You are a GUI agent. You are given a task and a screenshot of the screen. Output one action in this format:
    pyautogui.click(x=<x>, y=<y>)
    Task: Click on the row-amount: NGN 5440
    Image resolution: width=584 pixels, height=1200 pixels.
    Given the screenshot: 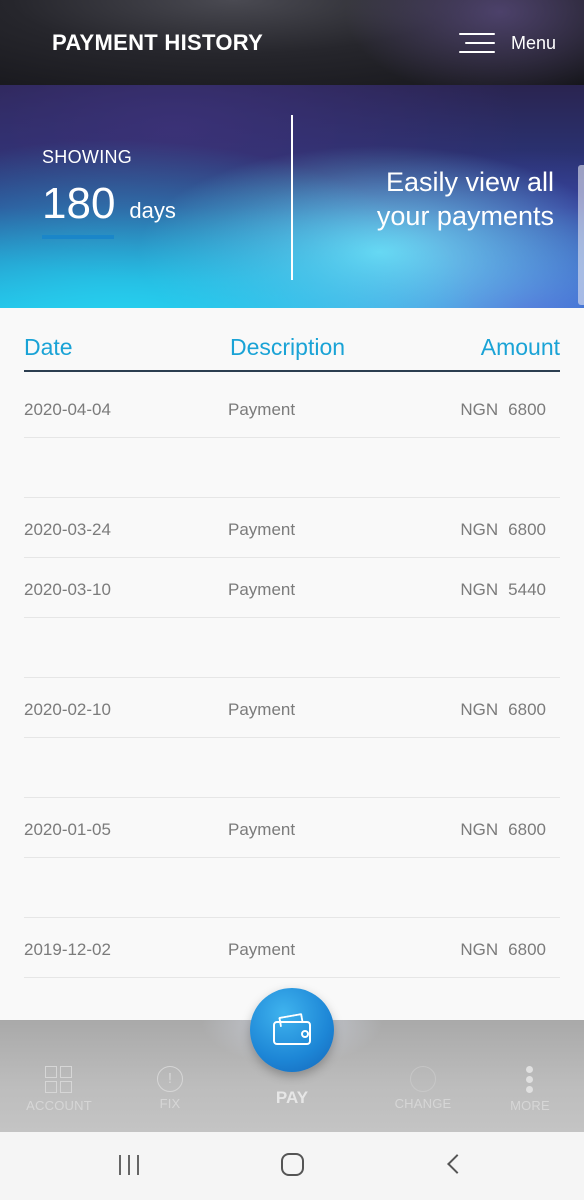 What is the action you would take?
    pyautogui.click(x=503, y=590)
    